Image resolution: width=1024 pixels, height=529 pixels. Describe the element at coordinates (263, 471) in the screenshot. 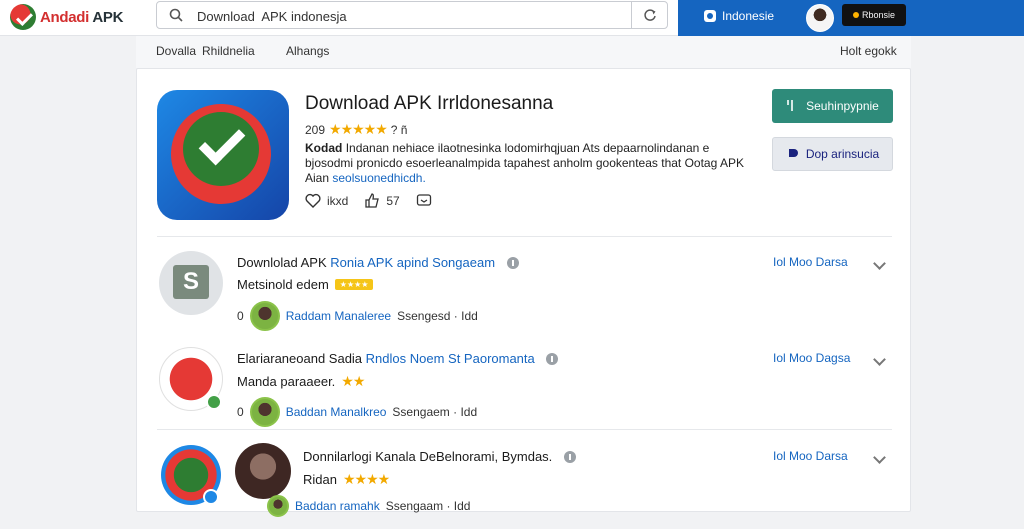

I see `creator-avatar` at that location.